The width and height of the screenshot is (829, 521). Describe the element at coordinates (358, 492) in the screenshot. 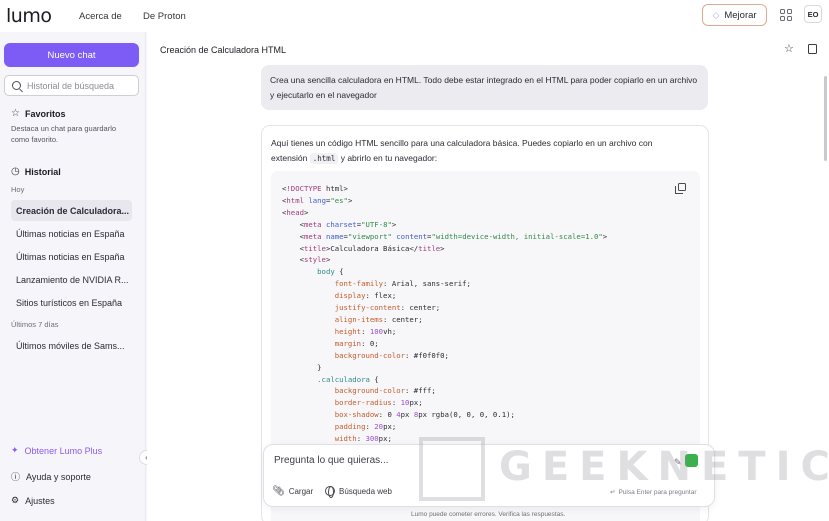

I see `web-search-button: Búsqueda web` at that location.